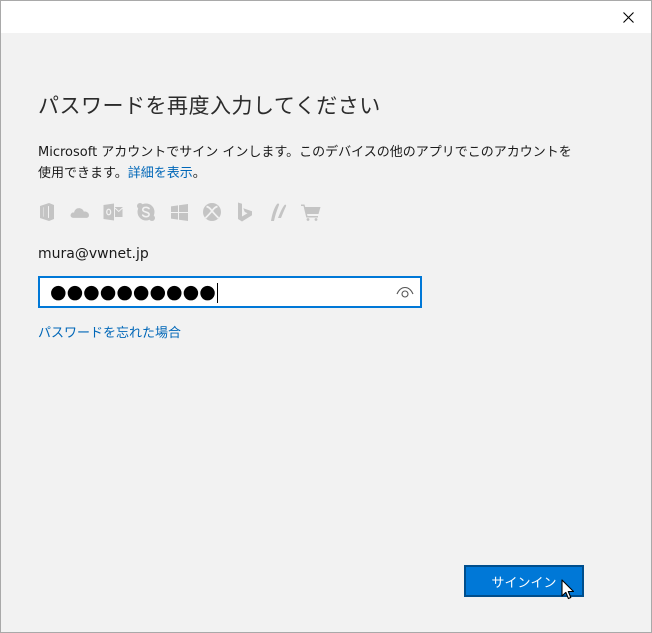  Describe the element at coordinates (113, 212) in the screenshot. I see `outlook-icon` at that location.